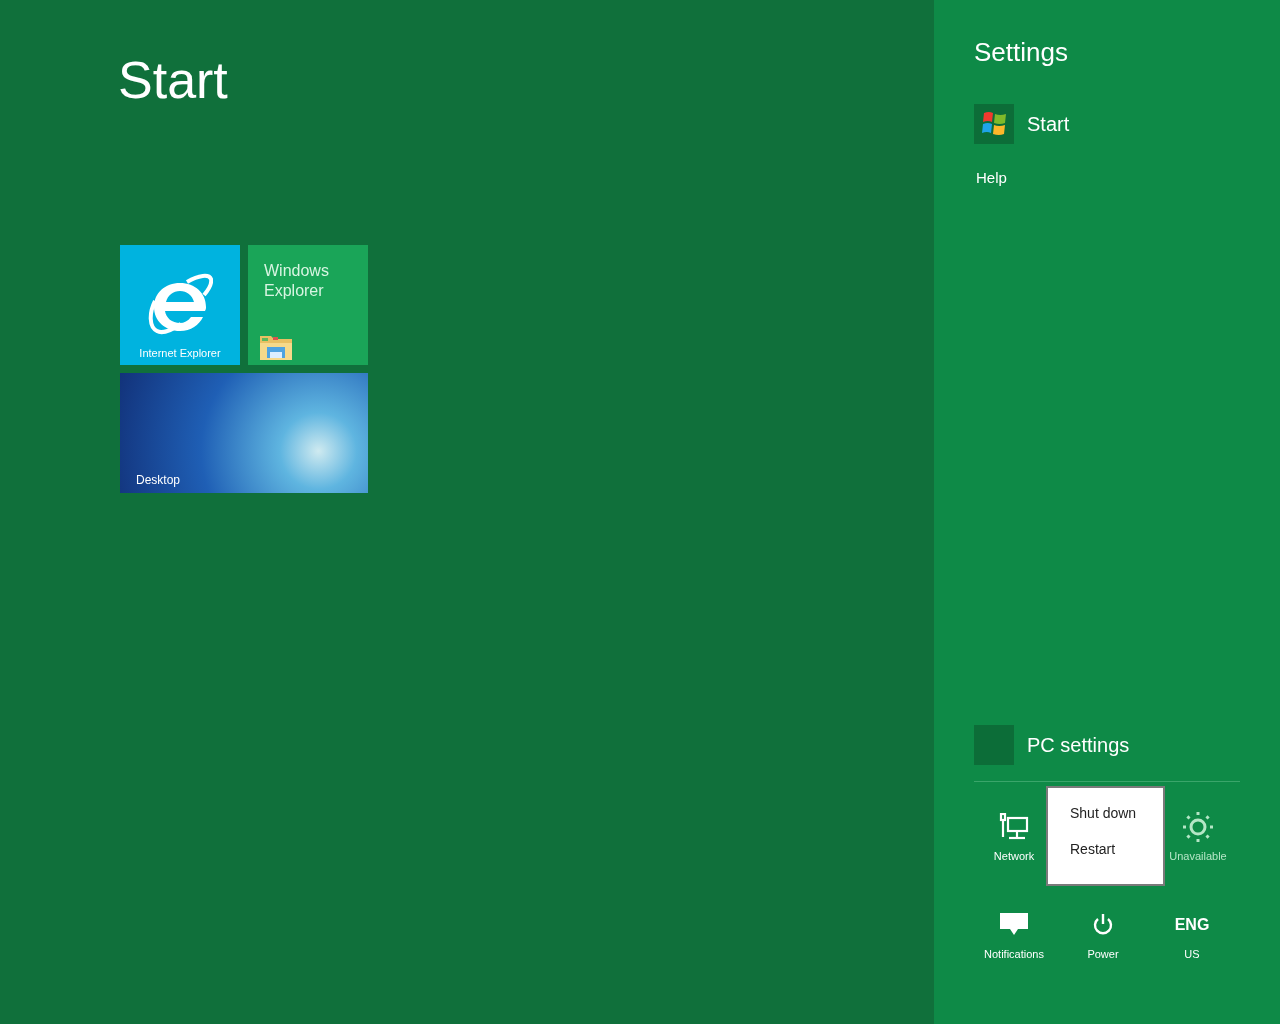 The image size is (1280, 1024). I want to click on letter-e-logo-icon, so click(180, 304).